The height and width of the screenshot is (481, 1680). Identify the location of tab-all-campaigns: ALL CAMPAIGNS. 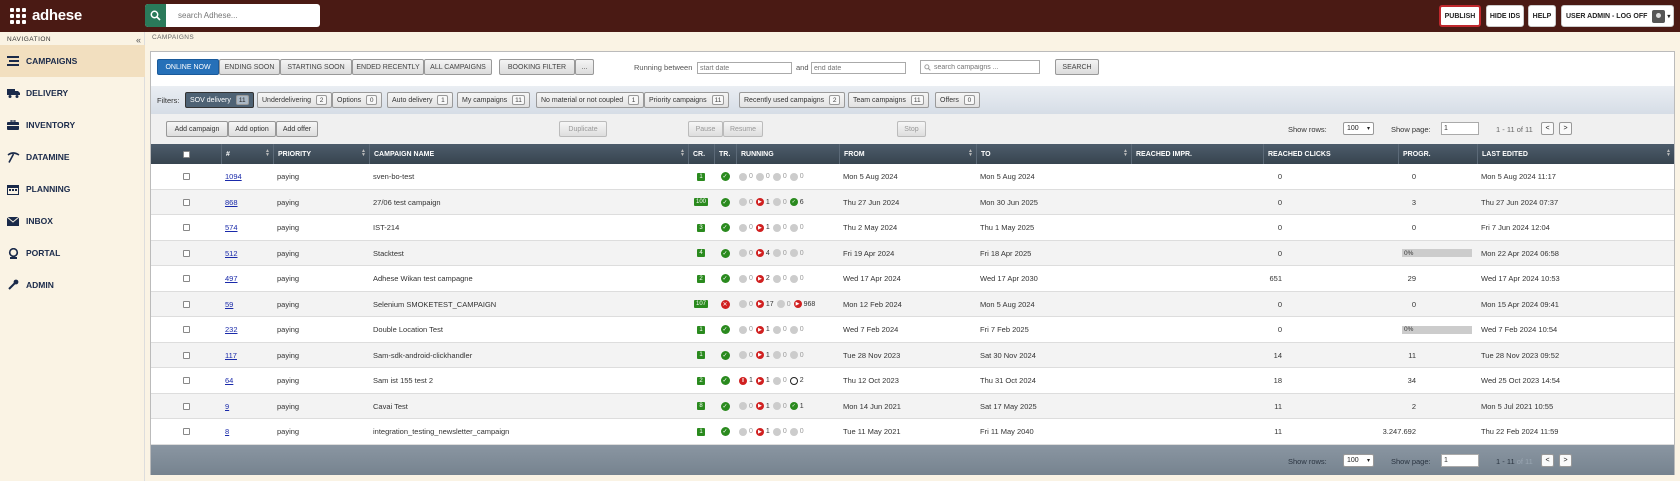
(458, 67).